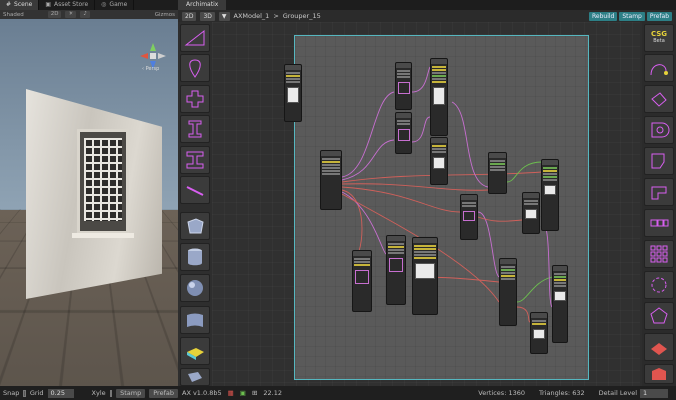  What do you see at coordinates (603, 16) in the screenshot?
I see `rebuild-button: Rebuild` at bounding box center [603, 16].